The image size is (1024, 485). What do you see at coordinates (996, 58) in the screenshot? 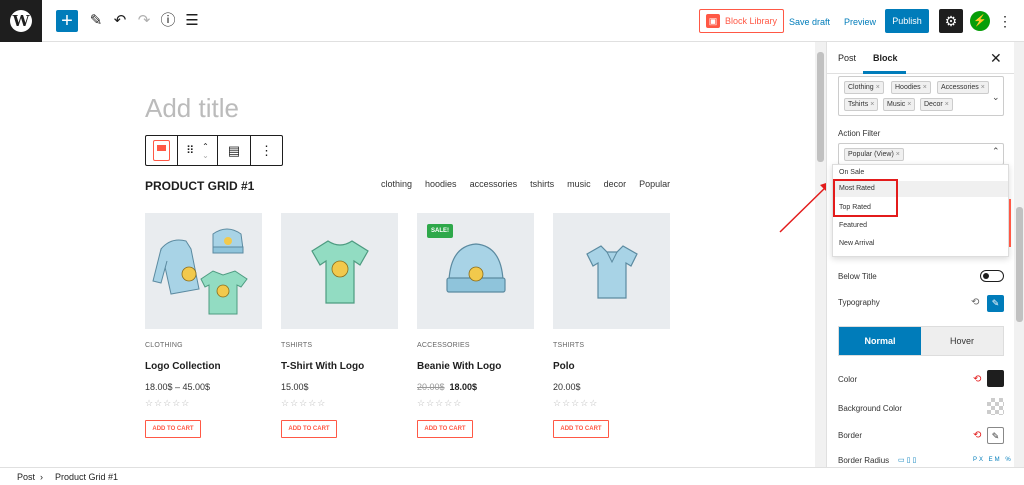
I see `close-icon: ✕` at bounding box center [996, 58].